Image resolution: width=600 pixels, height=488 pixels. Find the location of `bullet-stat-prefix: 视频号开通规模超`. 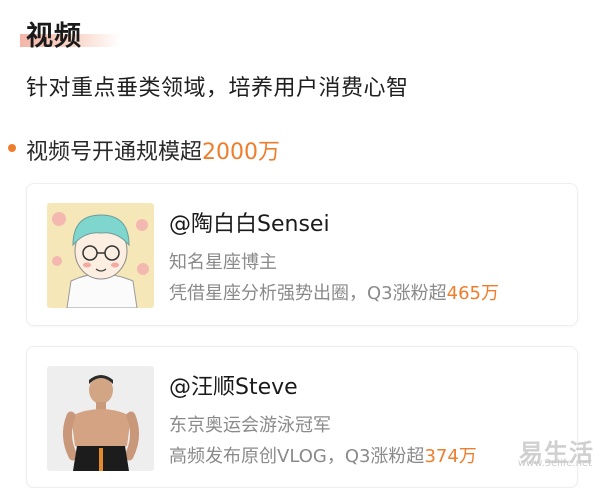

bullet-stat-prefix: 视频号开通规模超 is located at coordinates (114, 152).